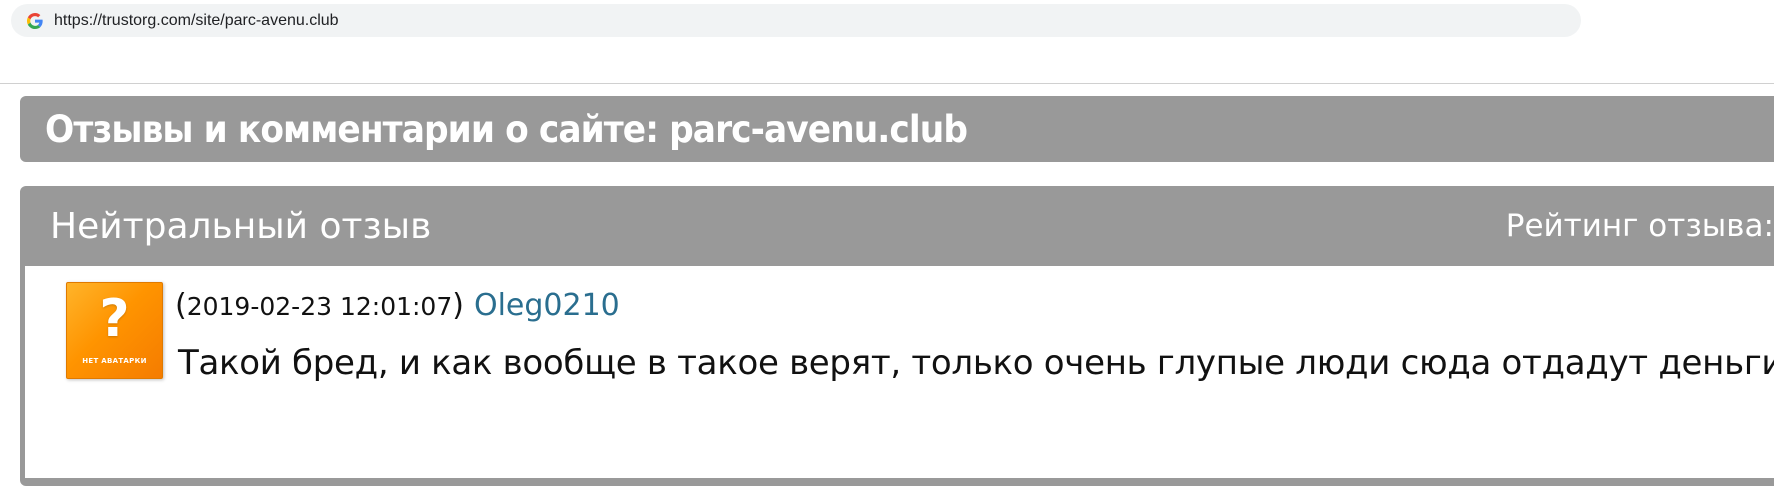  Describe the element at coordinates (319, 306) in the screenshot. I see `review-date: 2019-02-23 12:01:07` at that location.